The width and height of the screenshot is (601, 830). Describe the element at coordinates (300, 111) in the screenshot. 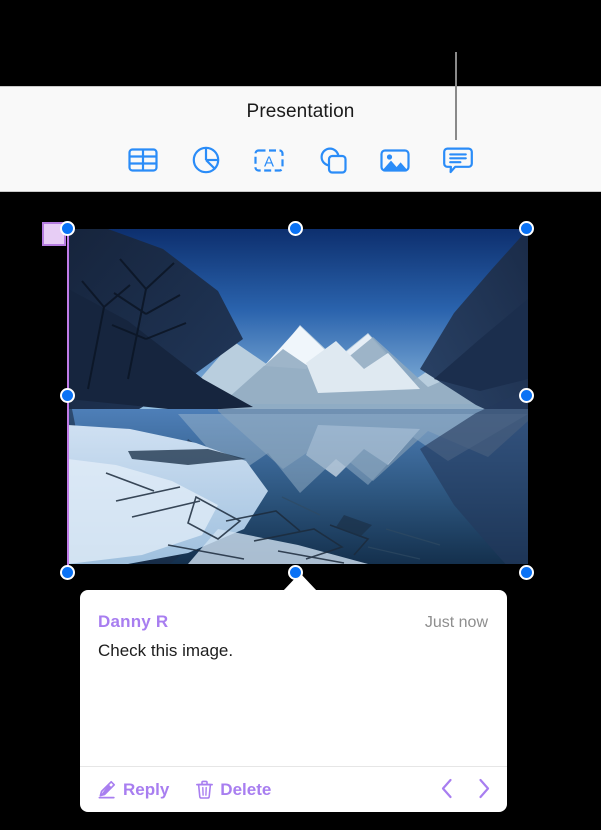

I see `page-title: Presentation` at that location.